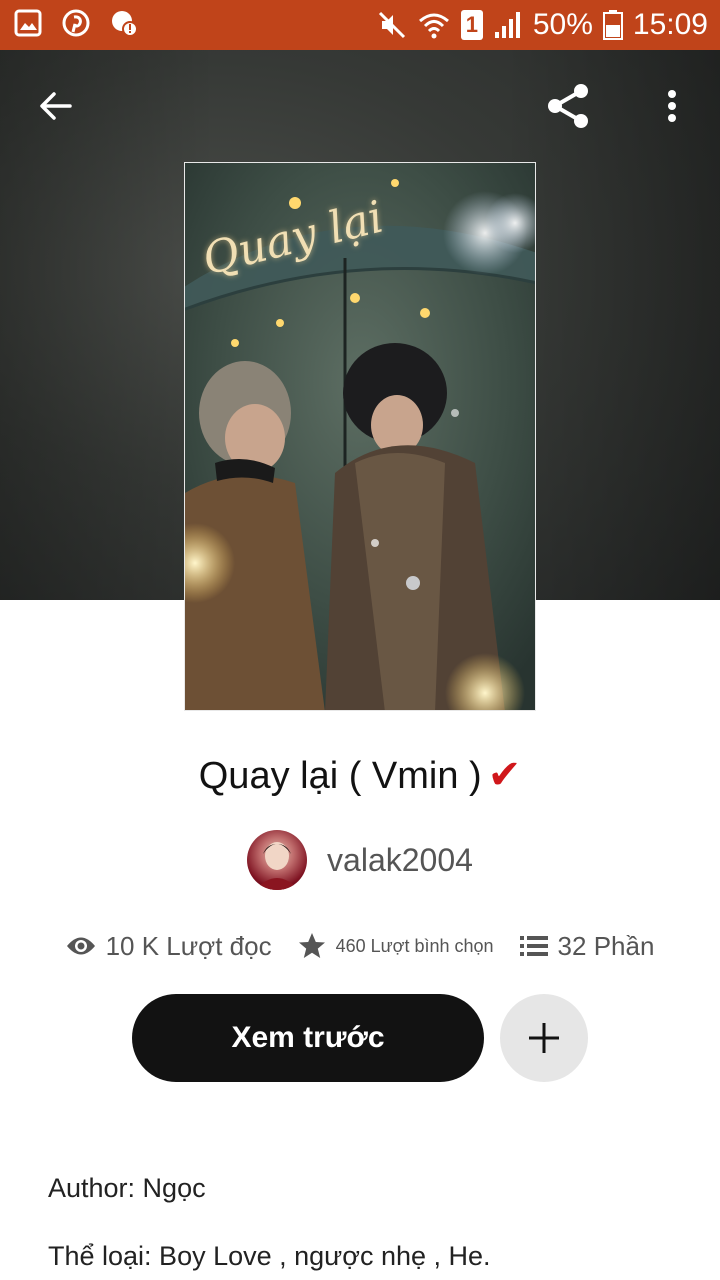  I want to click on story-stats: 10 K Lượt đọc 460 Lượt bình chọn 32 Phần, so click(360, 946).